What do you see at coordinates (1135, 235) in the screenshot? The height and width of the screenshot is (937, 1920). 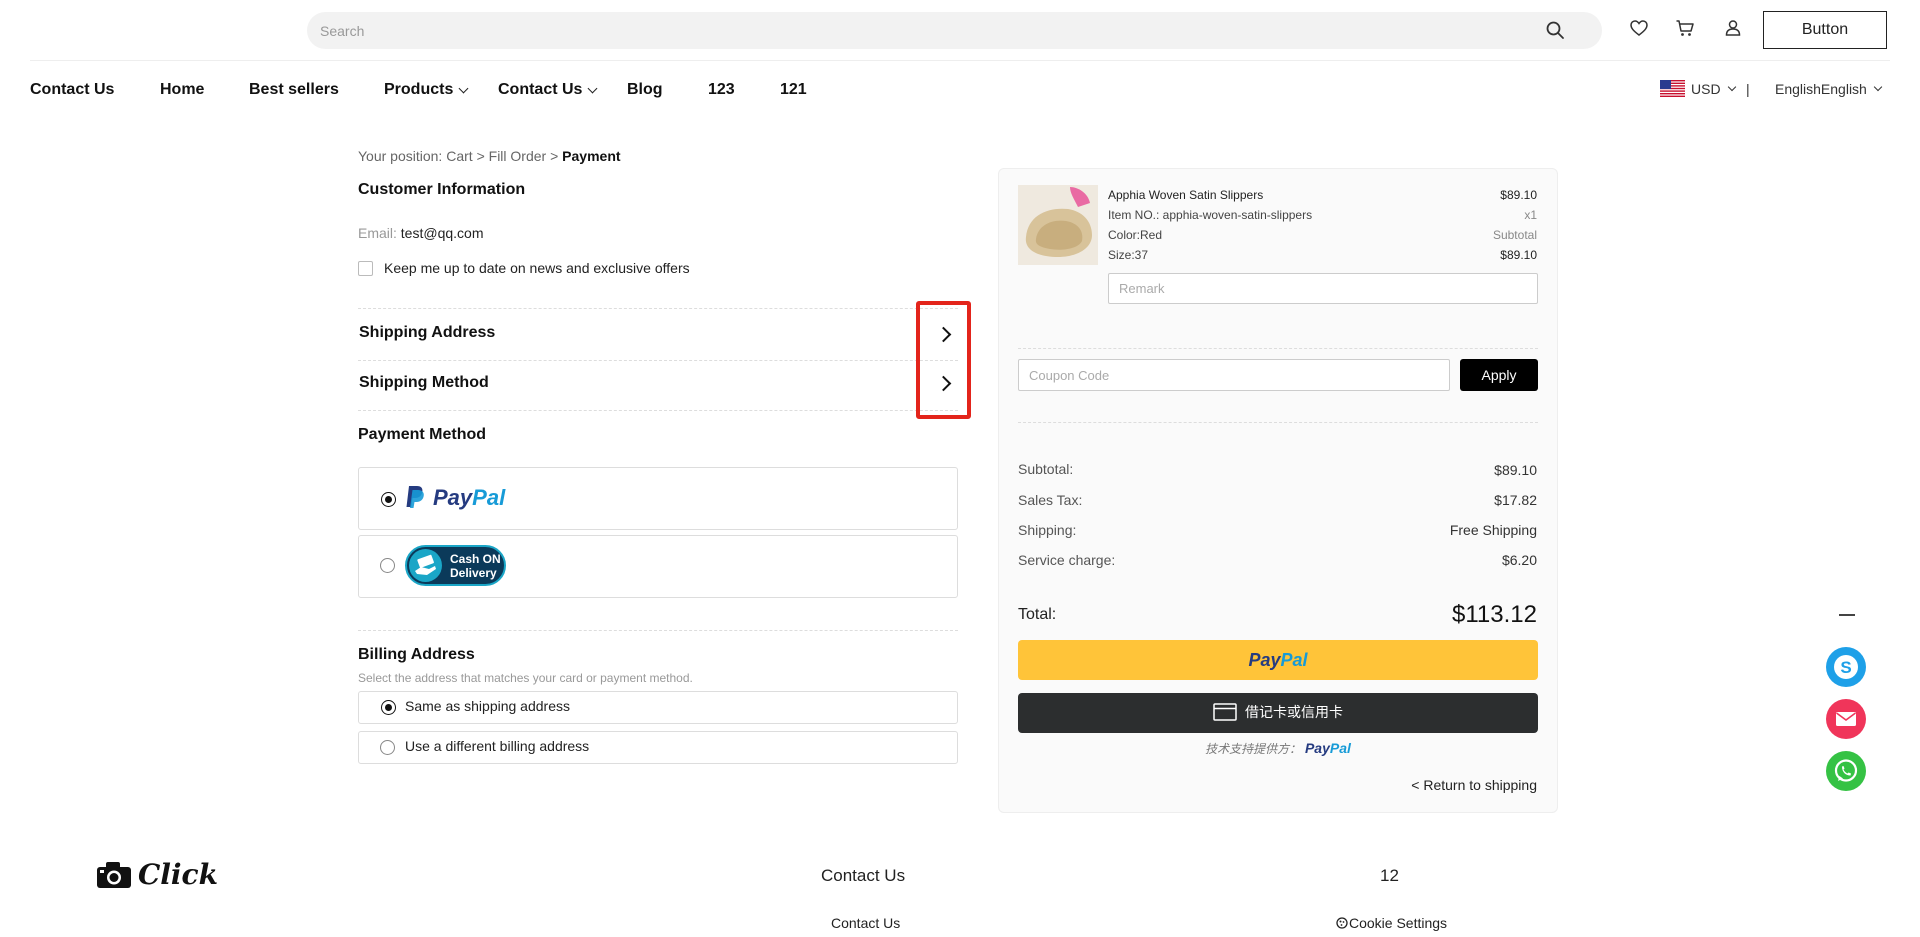 I see `product-color: Color:Red` at bounding box center [1135, 235].